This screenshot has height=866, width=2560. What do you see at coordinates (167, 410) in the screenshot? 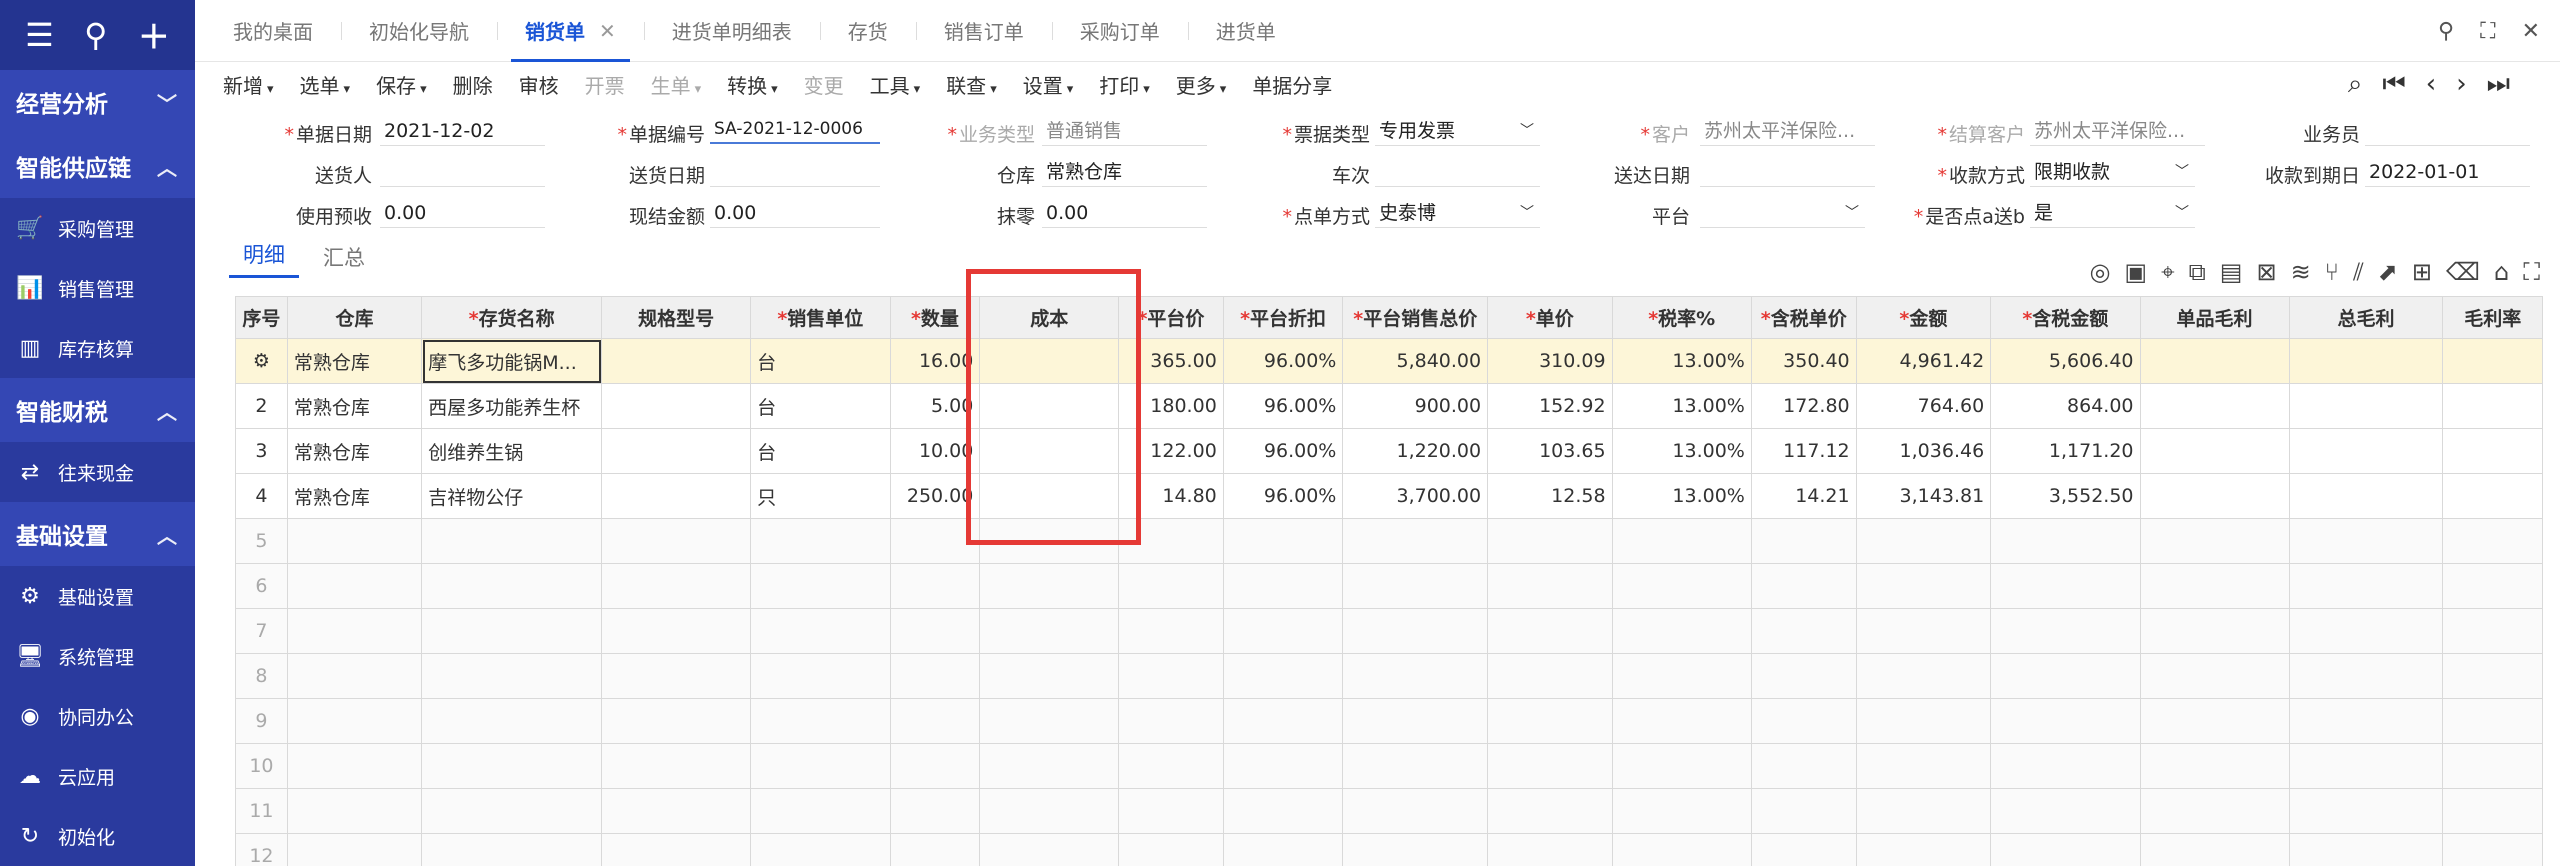
I see `chevron-up-icon: ︿` at bounding box center [167, 410].